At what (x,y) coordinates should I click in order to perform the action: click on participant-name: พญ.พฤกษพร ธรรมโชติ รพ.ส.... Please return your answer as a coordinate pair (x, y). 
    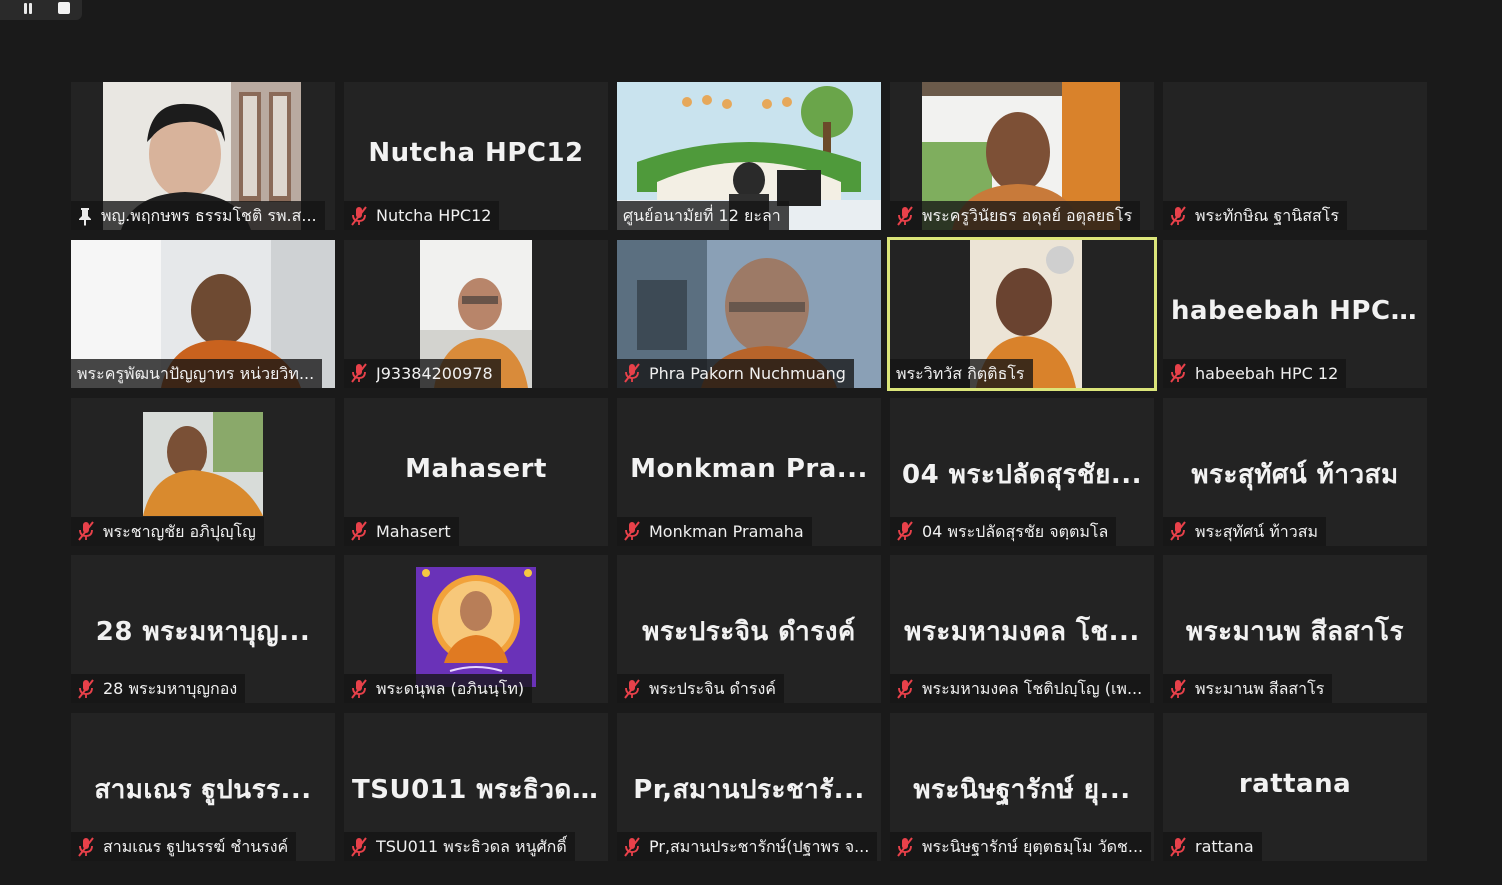
    Looking at the image, I should click on (209, 215).